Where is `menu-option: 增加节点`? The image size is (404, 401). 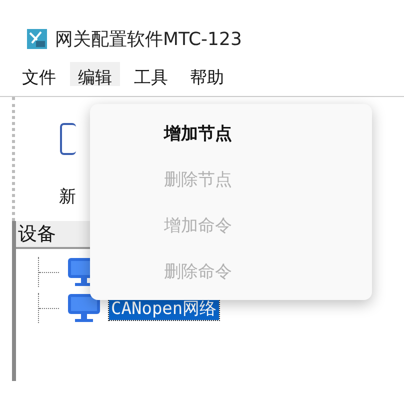
menu-option: 增加节点 is located at coordinates (231, 133).